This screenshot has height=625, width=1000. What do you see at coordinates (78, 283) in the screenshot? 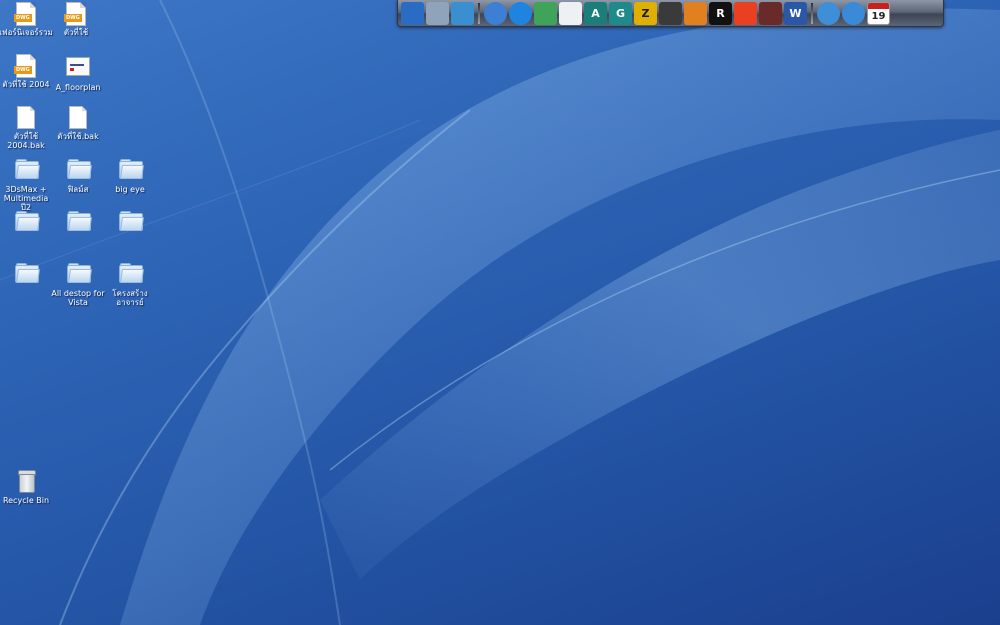
I see `folder-icon: All destop for Vista` at bounding box center [78, 283].